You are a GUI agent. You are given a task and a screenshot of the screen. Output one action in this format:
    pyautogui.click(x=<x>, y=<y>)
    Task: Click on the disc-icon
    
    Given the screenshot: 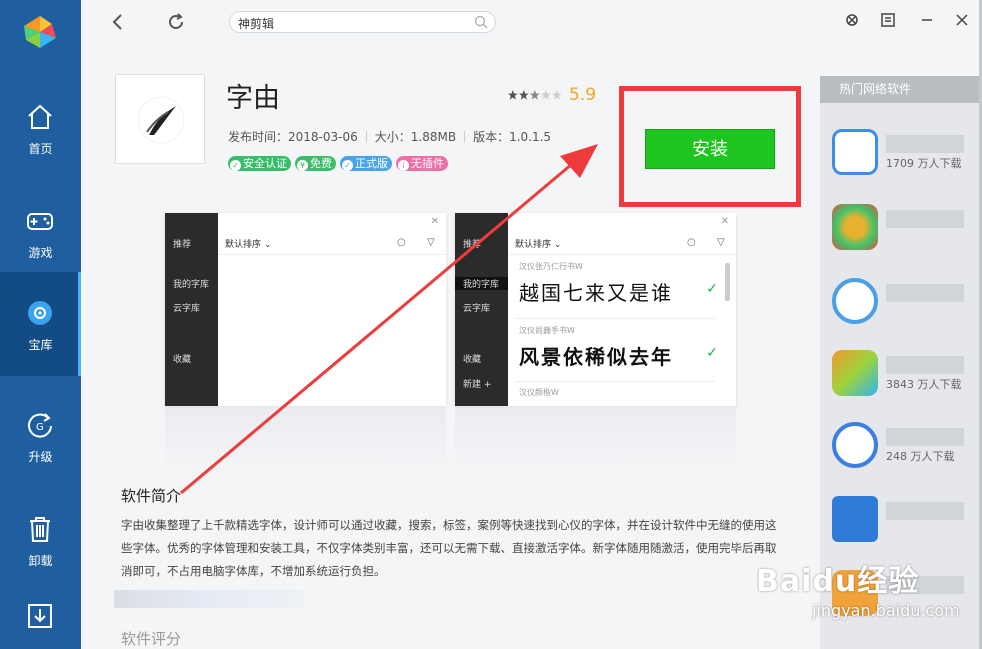 What is the action you would take?
    pyautogui.click(x=40, y=313)
    